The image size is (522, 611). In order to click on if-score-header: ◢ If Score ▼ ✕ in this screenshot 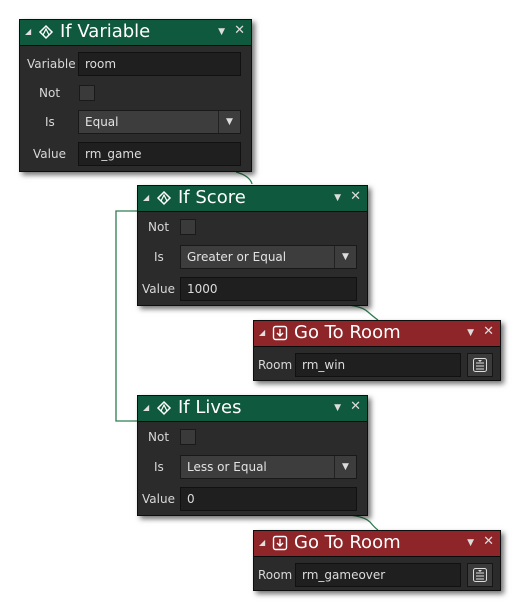, I will do `click(252, 199)`.